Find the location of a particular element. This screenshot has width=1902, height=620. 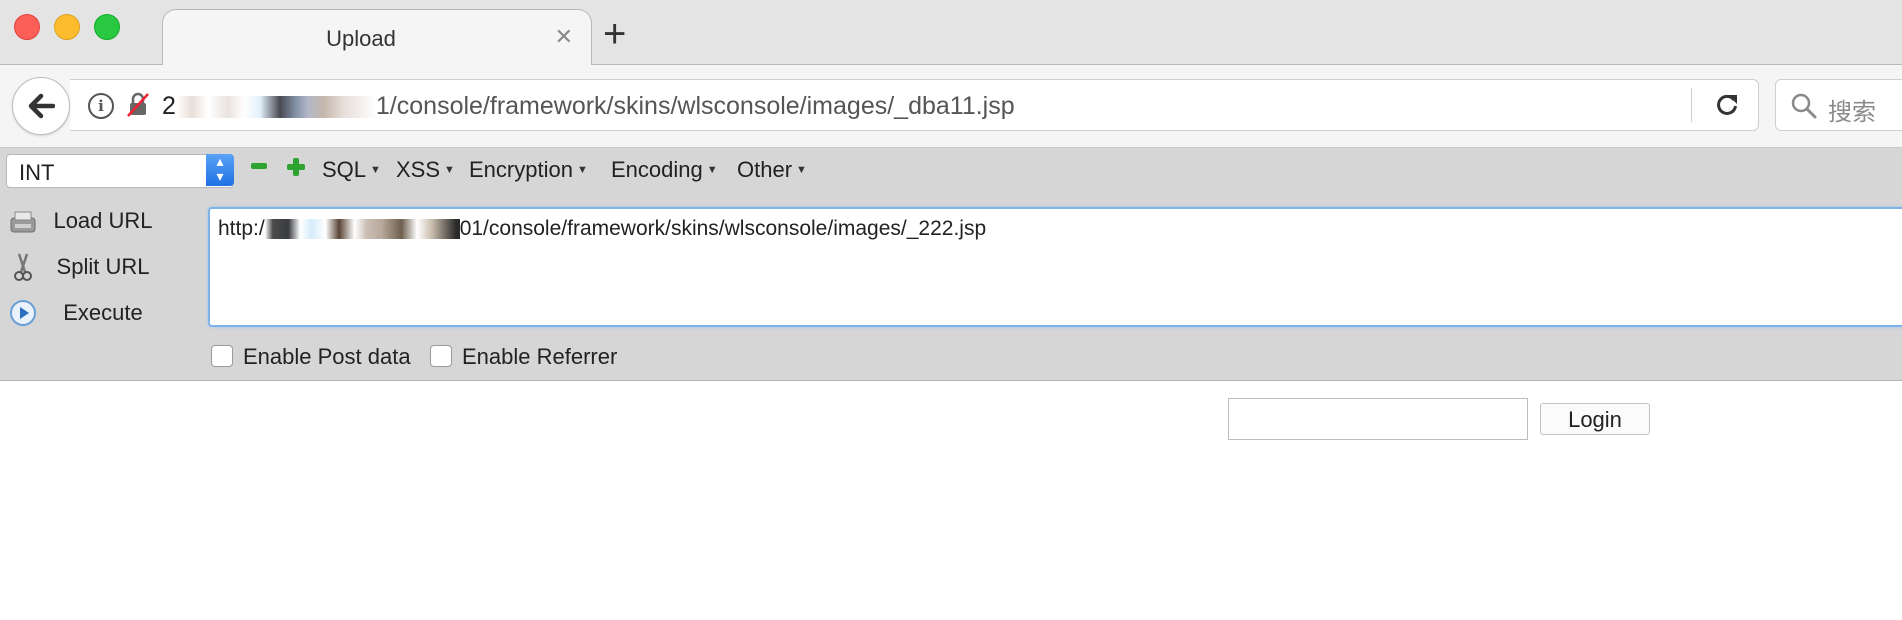

info-icon: i is located at coordinates (101, 106).